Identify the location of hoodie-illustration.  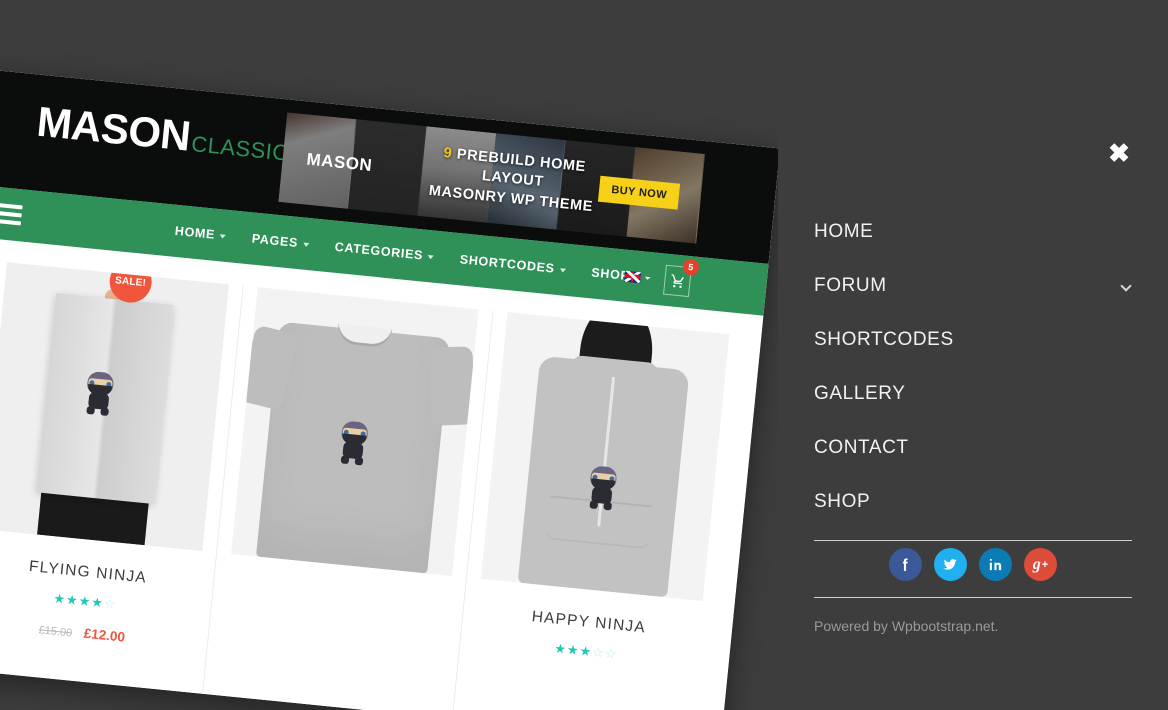
(603, 455).